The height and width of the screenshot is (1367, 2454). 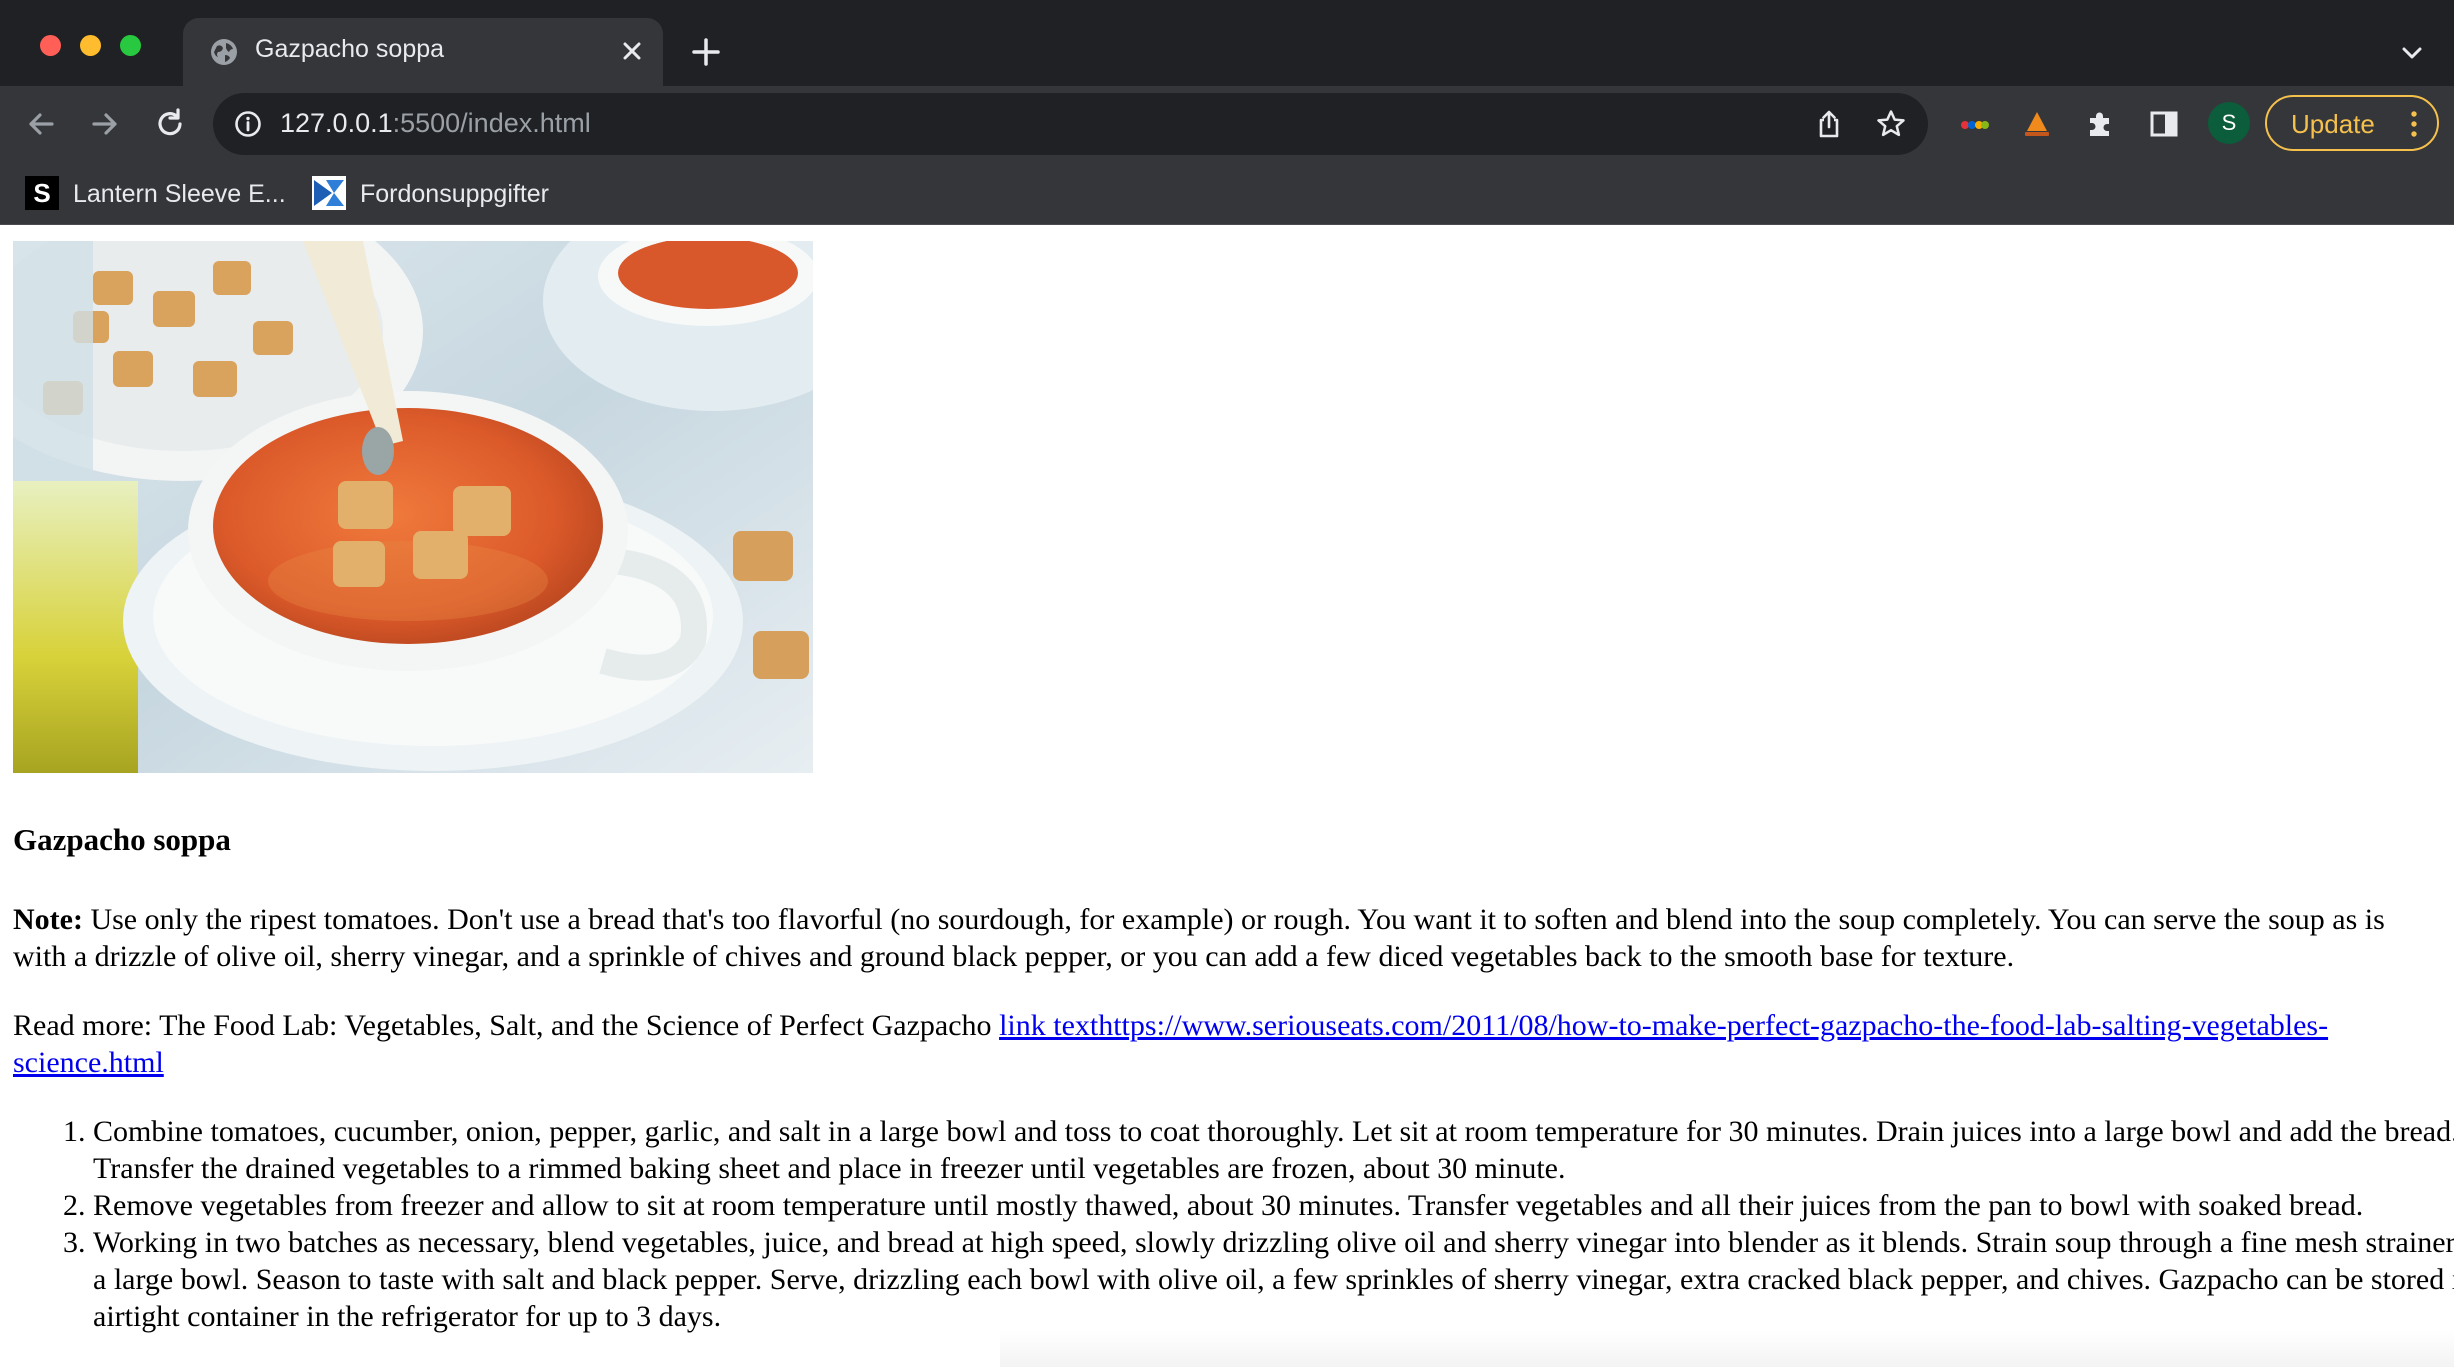 What do you see at coordinates (1070, 124) in the screenshot?
I see `address-bar: 127.0.0.1:5500/index.html` at bounding box center [1070, 124].